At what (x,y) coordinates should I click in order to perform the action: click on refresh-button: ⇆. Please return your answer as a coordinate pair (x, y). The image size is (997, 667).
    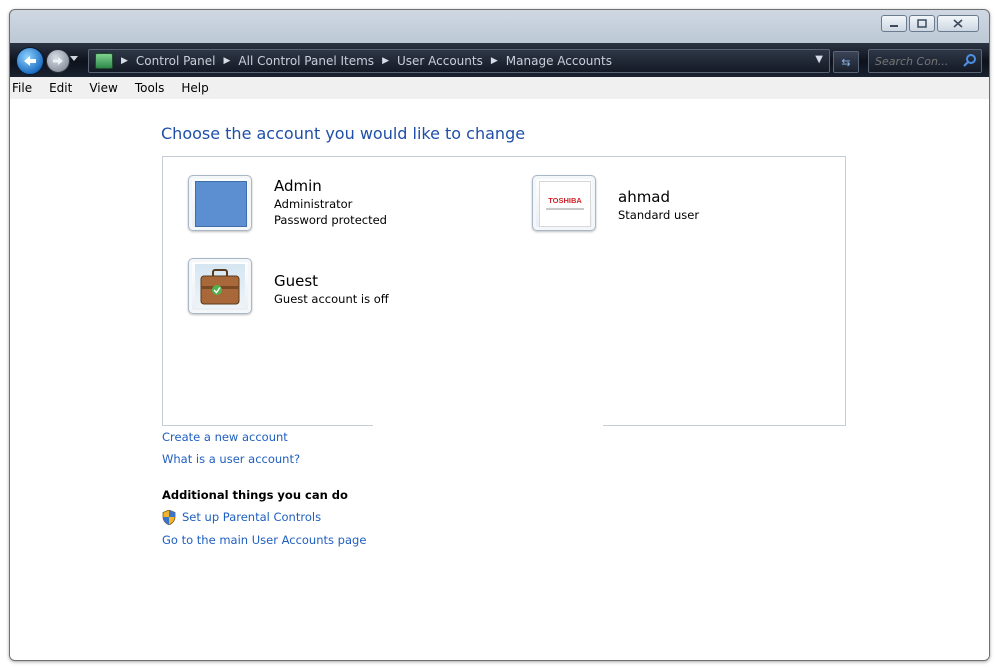
    Looking at the image, I should click on (846, 62).